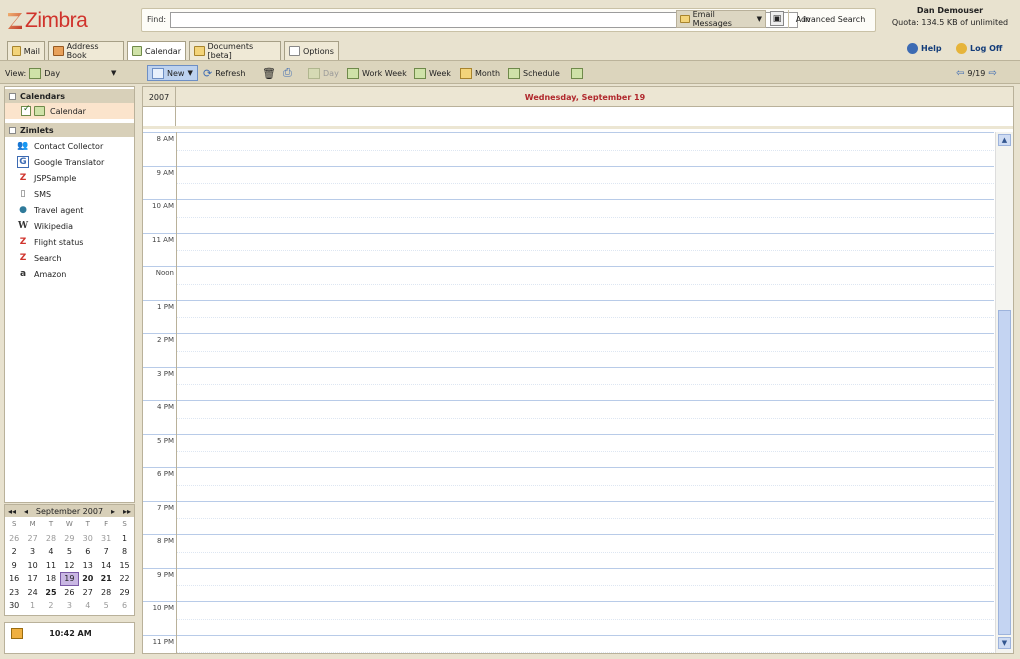 The width and height of the screenshot is (1020, 659). What do you see at coordinates (60, 73) in the screenshot?
I see `view-selector: View: Day ▼` at bounding box center [60, 73].